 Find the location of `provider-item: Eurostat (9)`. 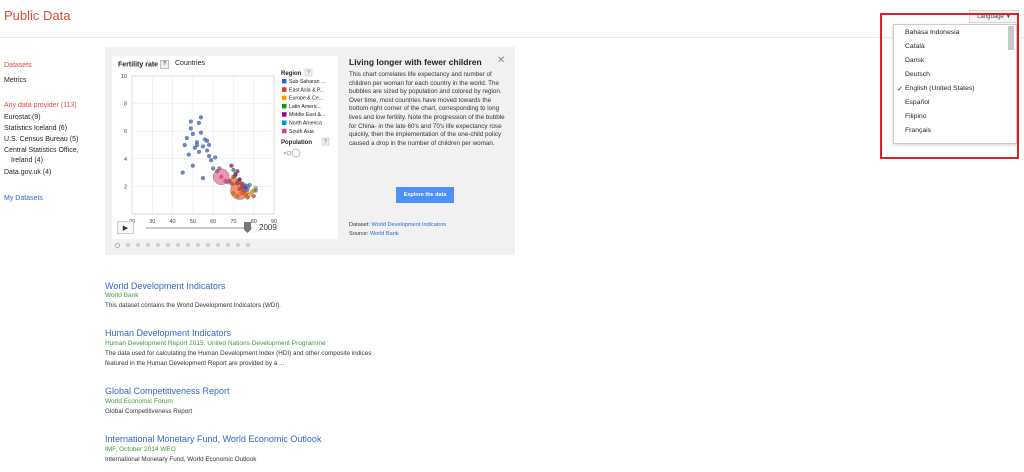

provider-item: Eurostat (9) is located at coordinates (22, 117).